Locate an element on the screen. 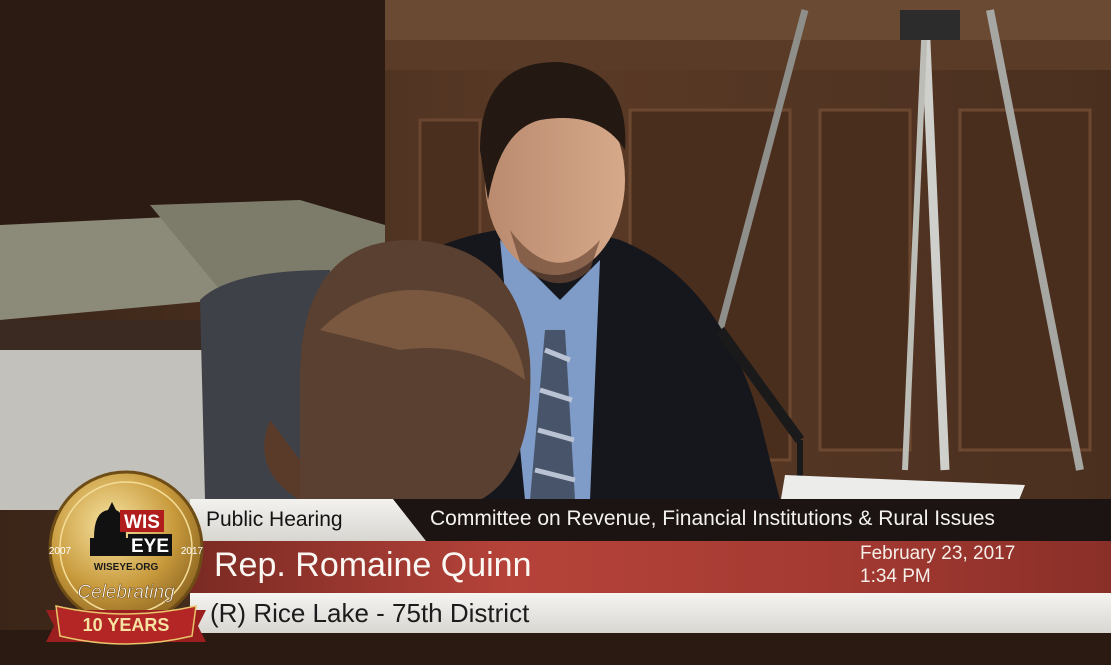 This screenshot has height=665, width=1111. broadcast-date: February 23, 2017 is located at coordinates (938, 553).